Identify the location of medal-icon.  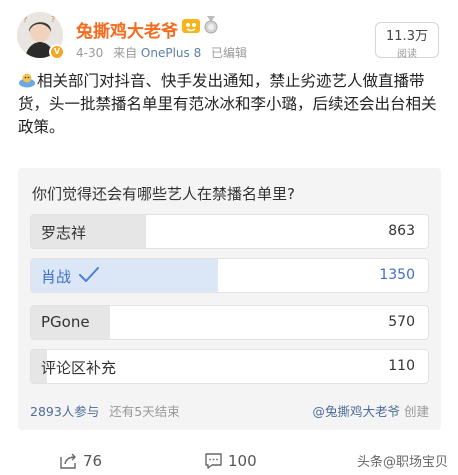
(211, 25).